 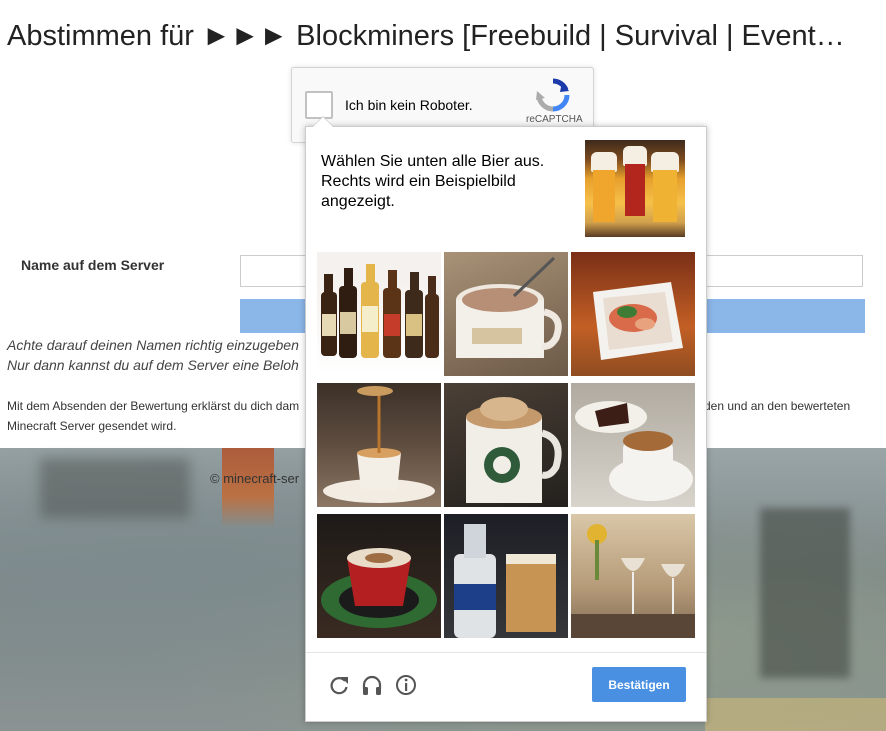 I want to click on grid-tile-food-plate, so click(x=633, y=314).